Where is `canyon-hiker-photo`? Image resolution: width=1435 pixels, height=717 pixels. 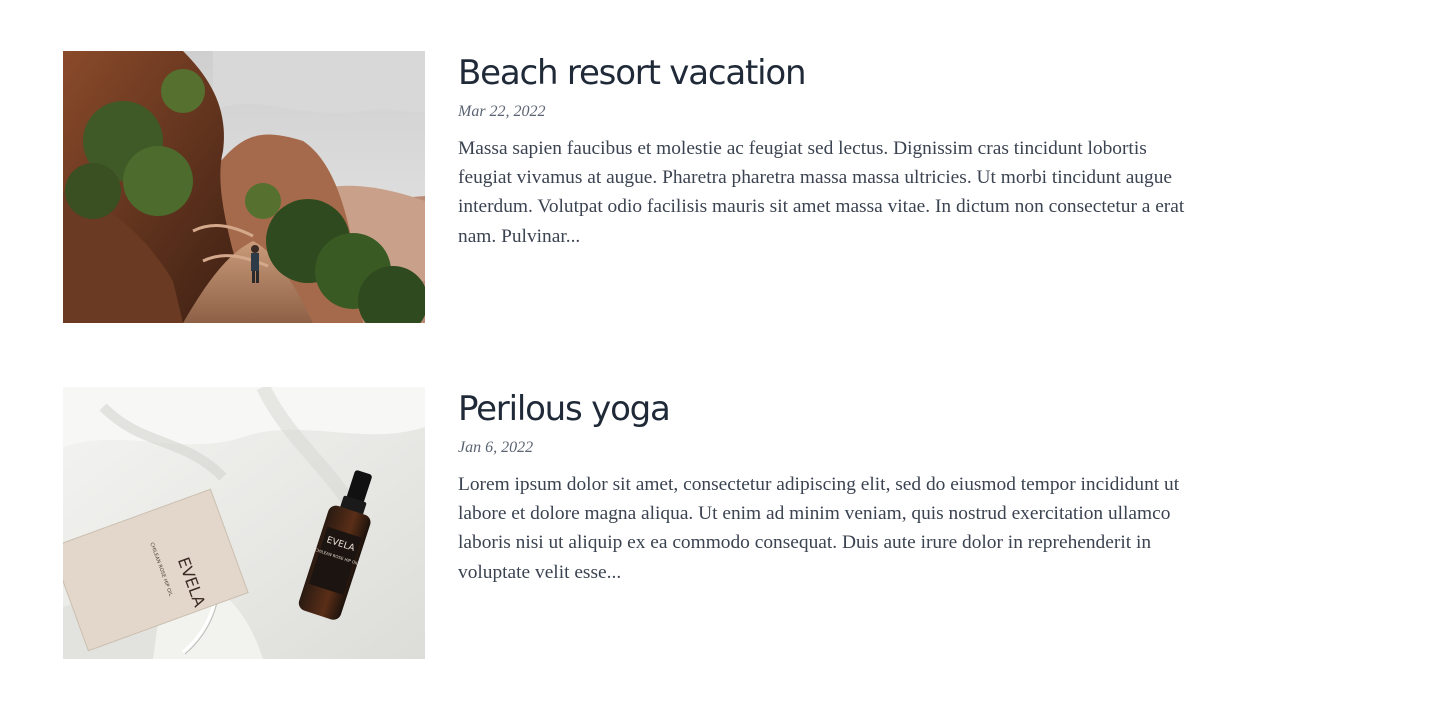
canyon-hiker-photo is located at coordinates (244, 187).